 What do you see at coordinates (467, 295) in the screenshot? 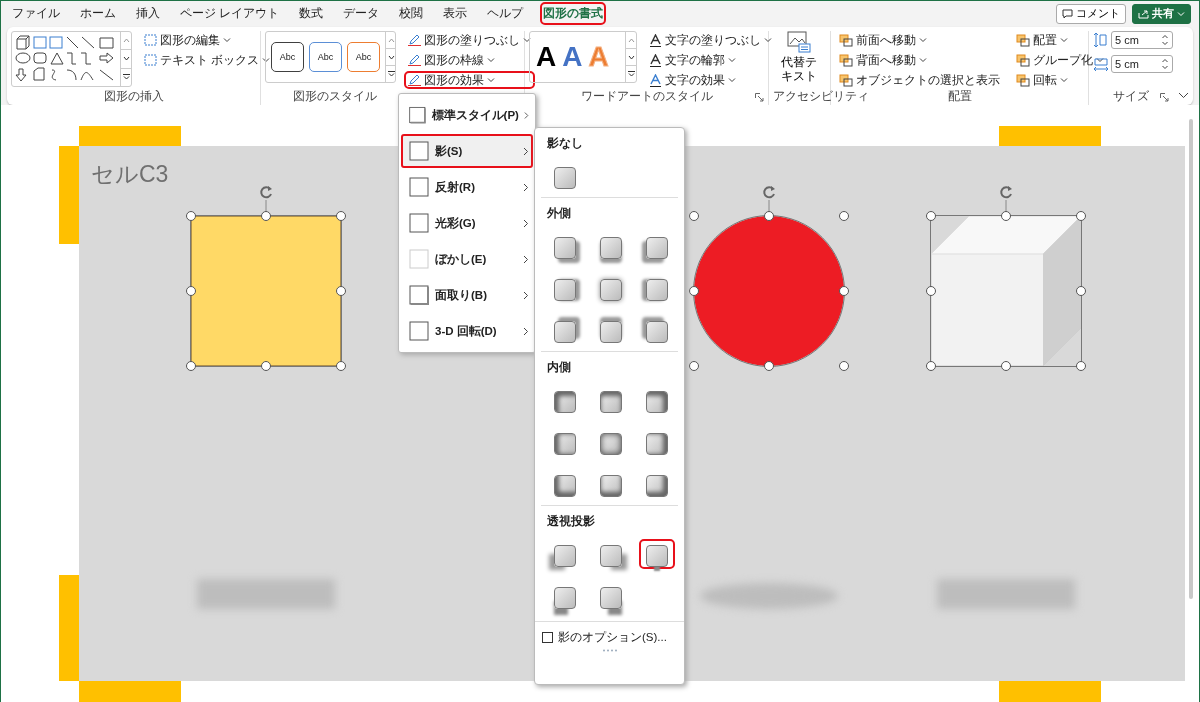
I see `menu-item: 面取り(B)` at bounding box center [467, 295].